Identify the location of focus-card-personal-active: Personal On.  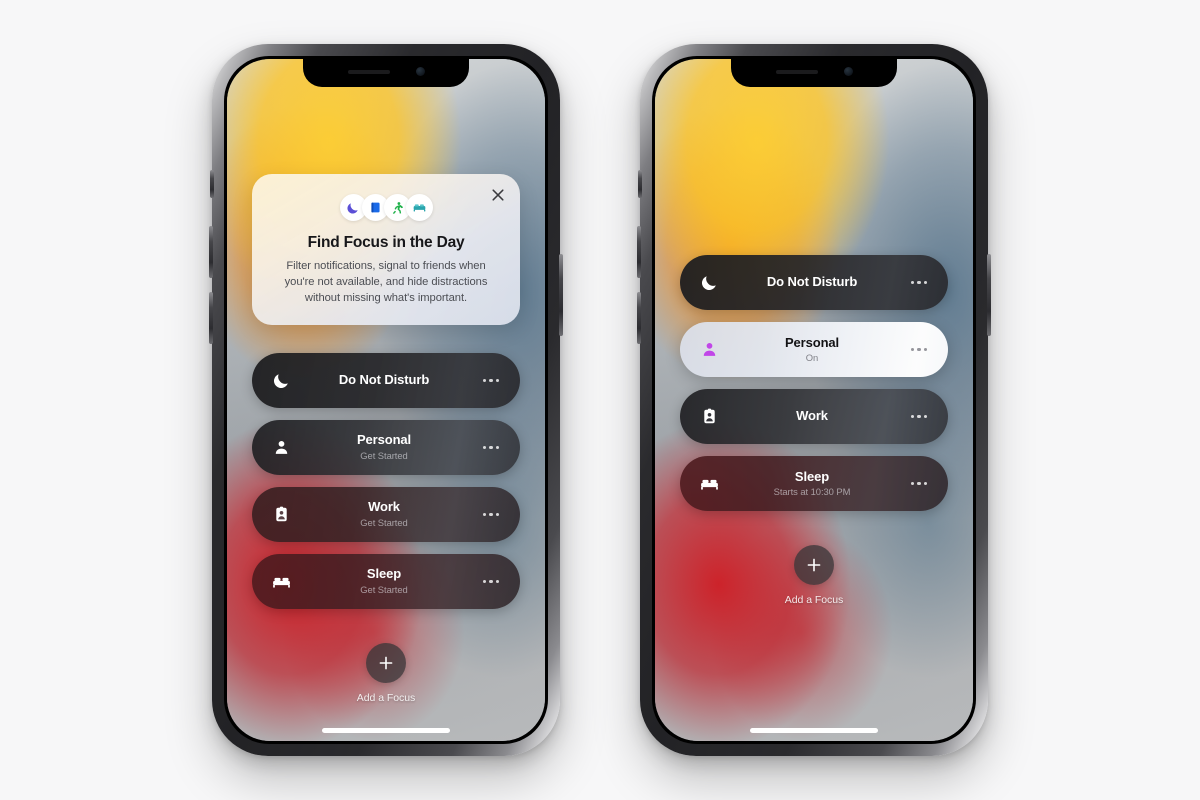
(814, 349).